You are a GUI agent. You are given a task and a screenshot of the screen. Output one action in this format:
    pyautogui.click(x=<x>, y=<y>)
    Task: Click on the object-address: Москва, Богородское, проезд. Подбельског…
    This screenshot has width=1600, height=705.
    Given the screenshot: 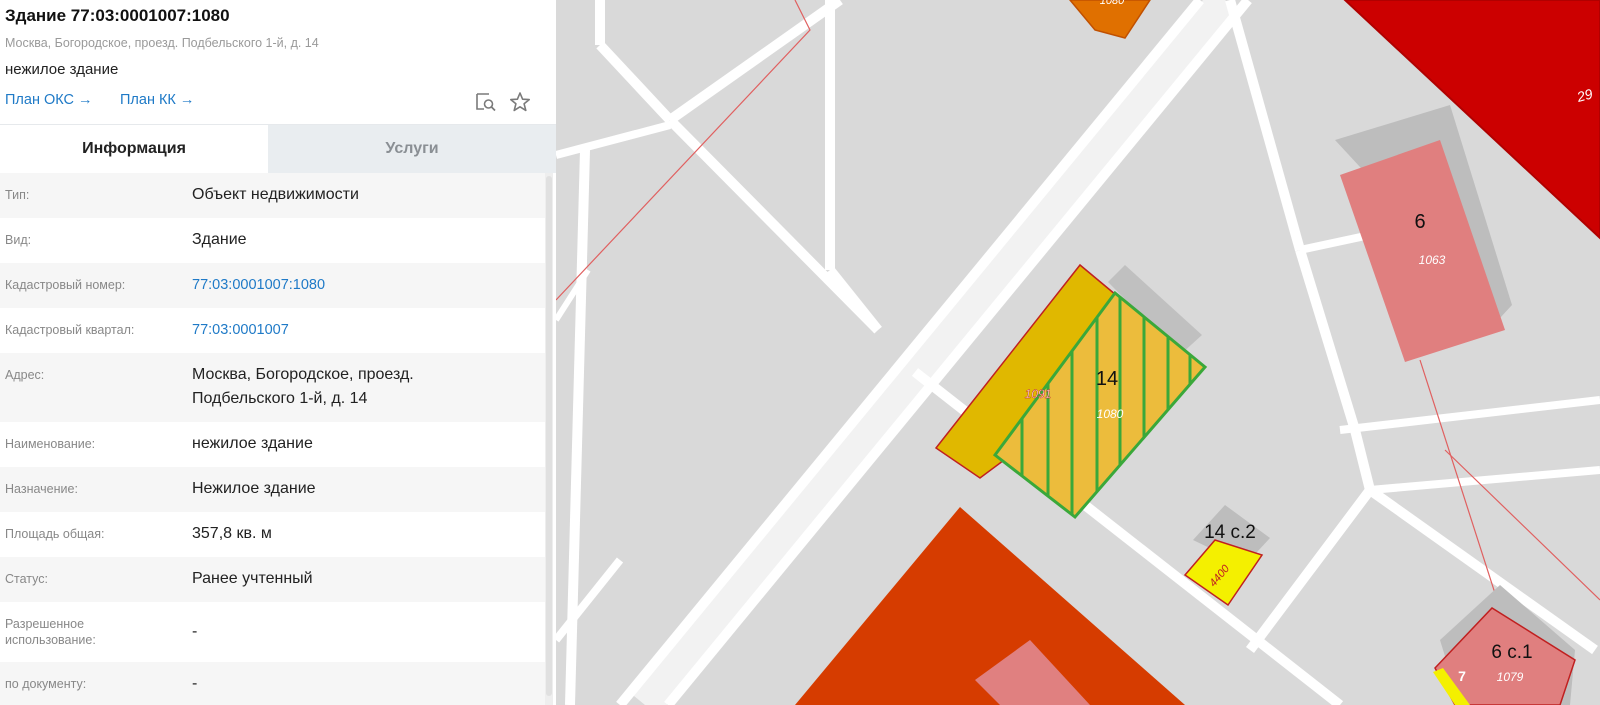 What is the action you would take?
    pyautogui.click(x=162, y=43)
    